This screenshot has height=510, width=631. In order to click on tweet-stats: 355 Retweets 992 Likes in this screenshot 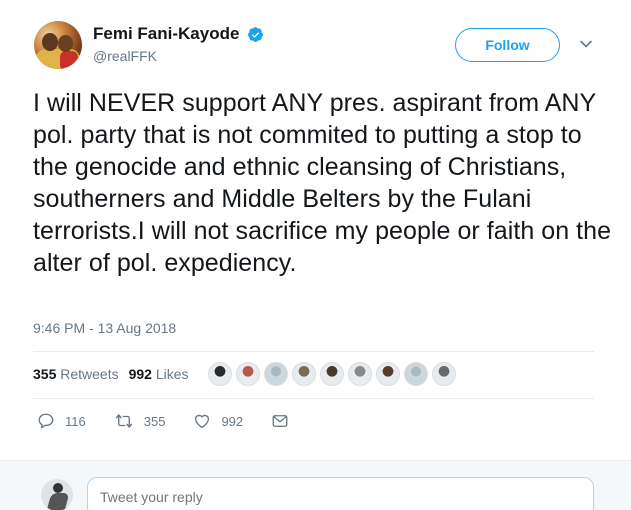, I will do `click(116, 374)`.